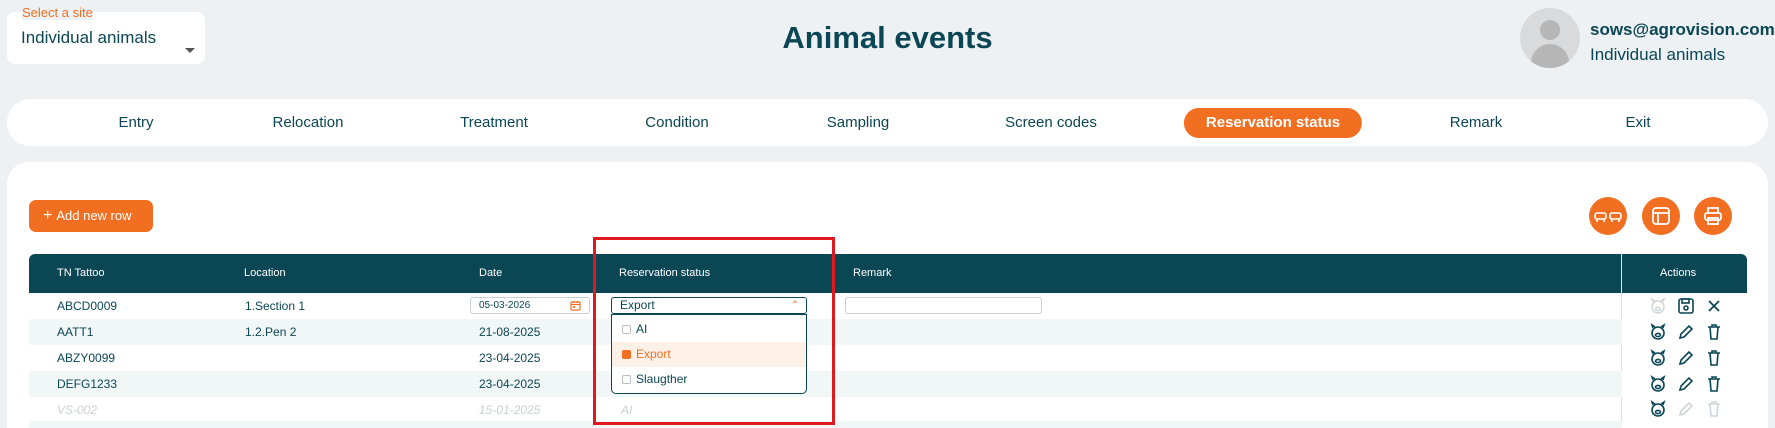  Describe the element at coordinates (308, 122) in the screenshot. I see `tab-relocation: Relocation` at that location.